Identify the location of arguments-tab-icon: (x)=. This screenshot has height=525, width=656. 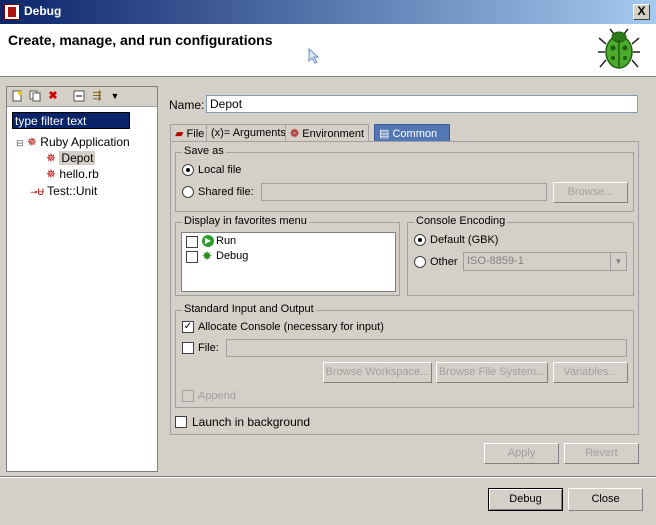
(221, 133).